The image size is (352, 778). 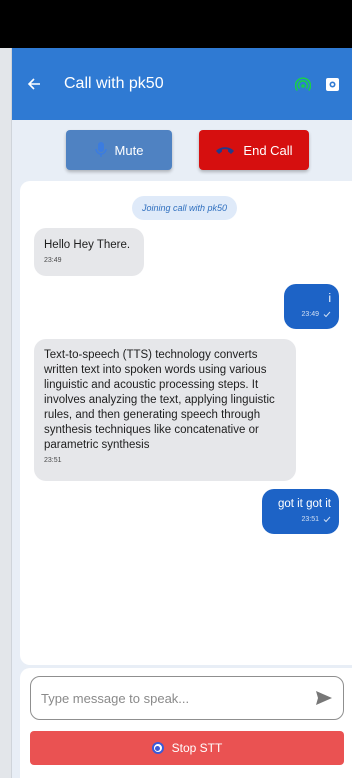 I want to click on left-edge, so click(x=6, y=413).